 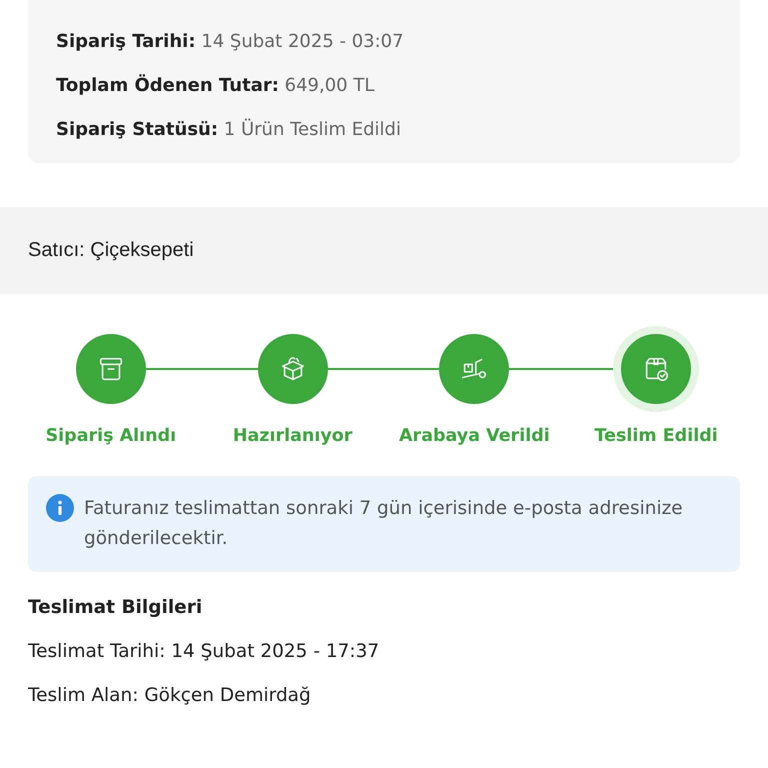 I want to click on delivery-row-text: Teslimat Tarihi: 14 Şubat 2025 - 17:37, so click(x=204, y=652).